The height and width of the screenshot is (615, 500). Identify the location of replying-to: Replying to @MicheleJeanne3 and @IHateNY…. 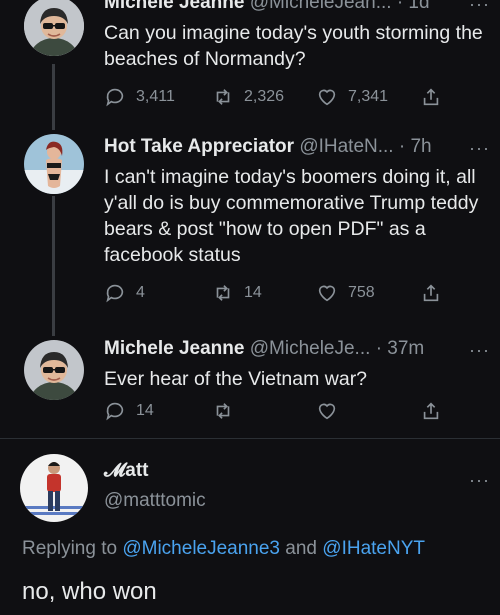
(223, 549).